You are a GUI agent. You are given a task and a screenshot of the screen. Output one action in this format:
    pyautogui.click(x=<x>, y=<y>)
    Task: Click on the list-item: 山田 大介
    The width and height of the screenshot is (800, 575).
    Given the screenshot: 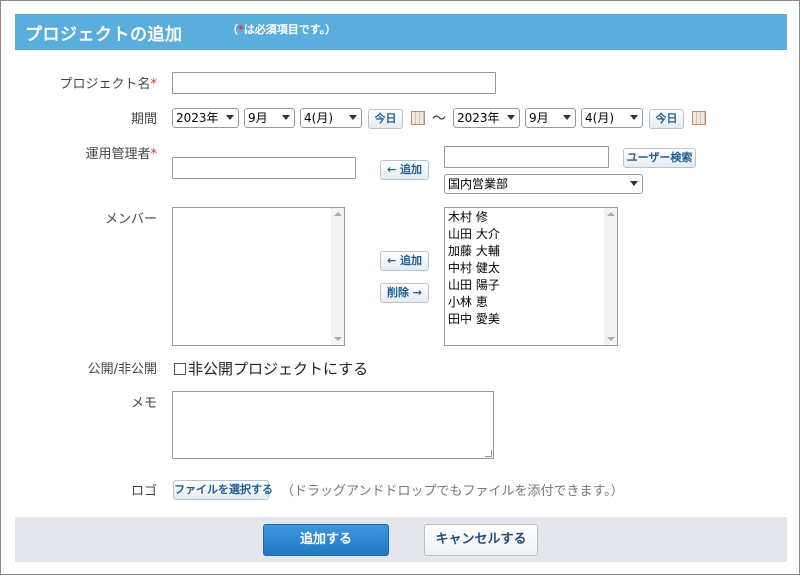 What is the action you would take?
    pyautogui.click(x=531, y=234)
    